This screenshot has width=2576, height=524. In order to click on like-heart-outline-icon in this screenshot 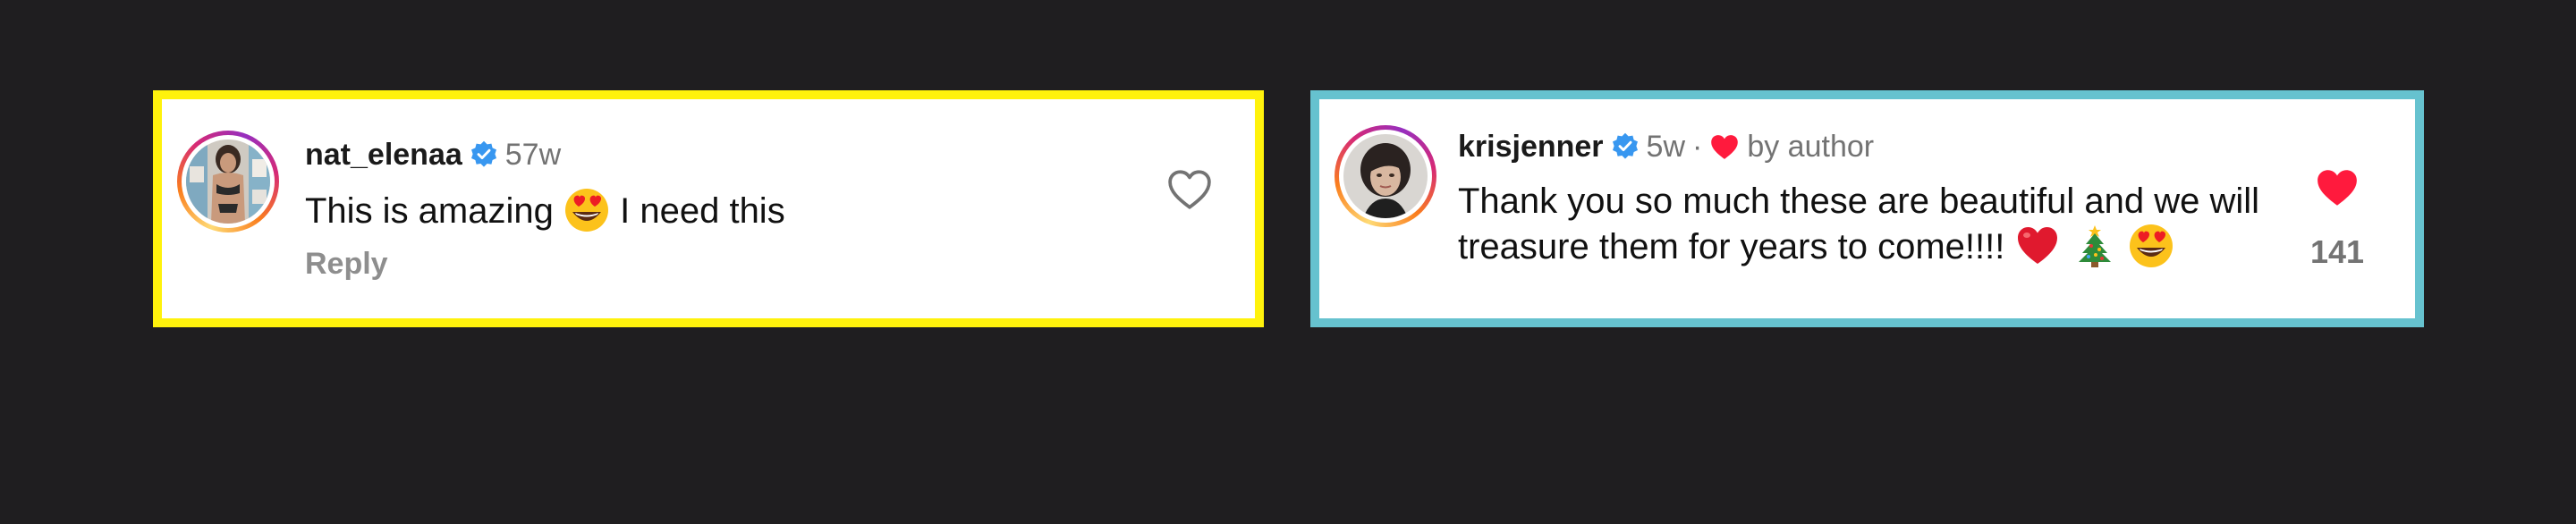, I will do `click(1189, 189)`.